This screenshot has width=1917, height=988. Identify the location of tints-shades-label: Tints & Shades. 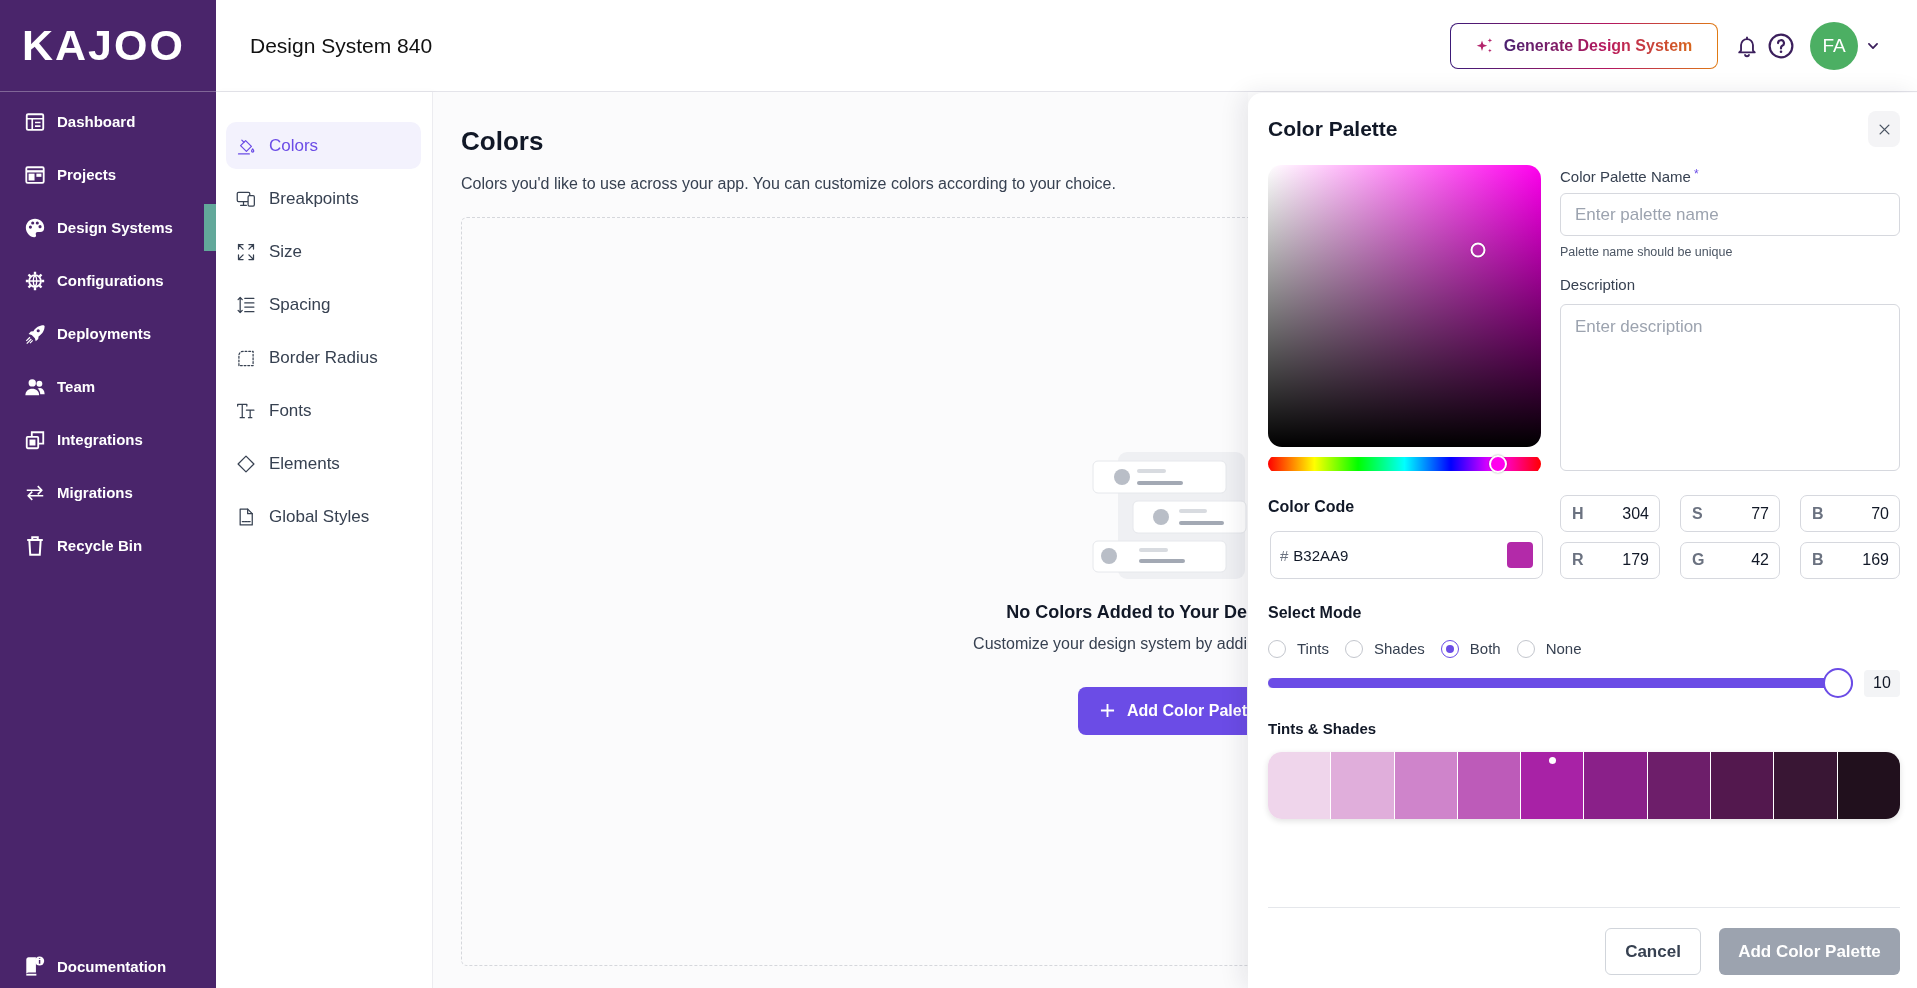
(1323, 729).